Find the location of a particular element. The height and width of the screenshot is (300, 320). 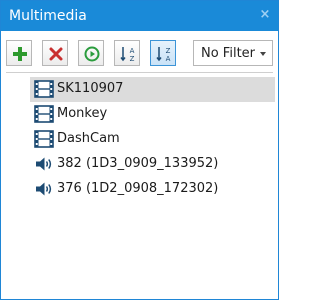

close-icon: × is located at coordinates (265, 15).